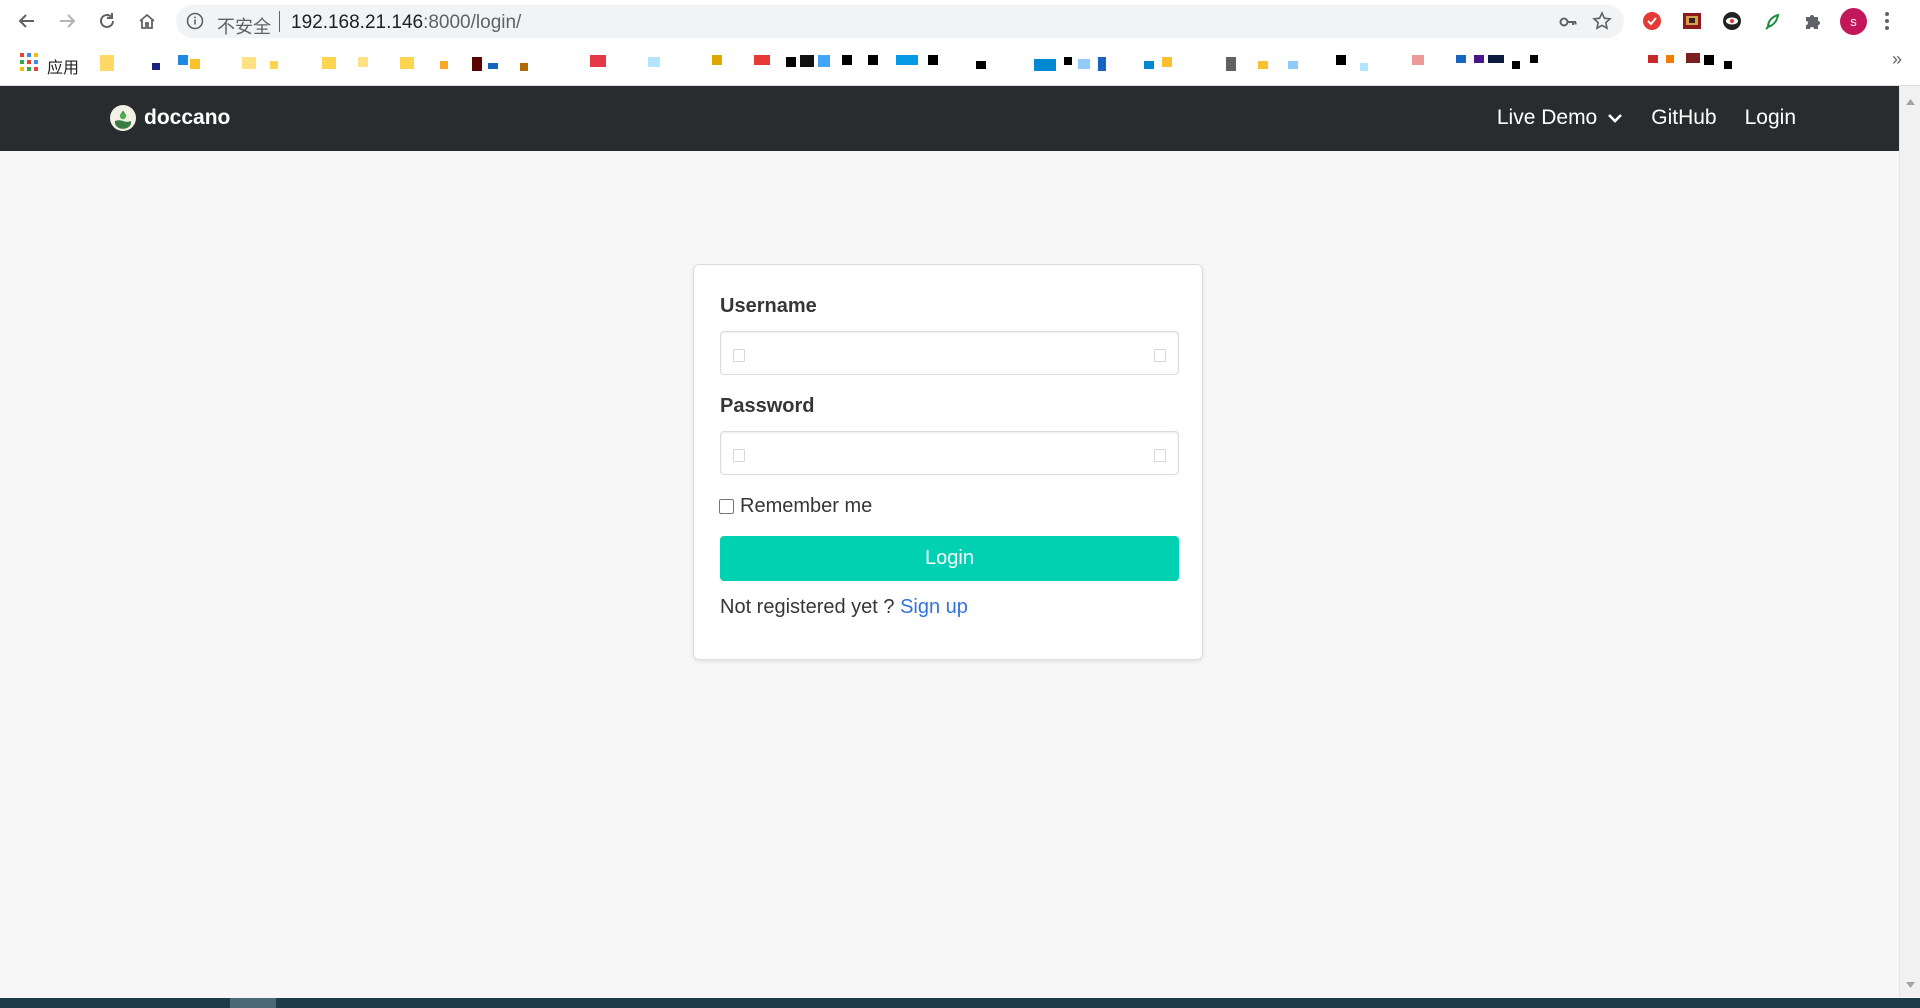 This screenshot has width=1920, height=1008. I want to click on signup-prompt: Not registered yet ? Sign up, so click(844, 607).